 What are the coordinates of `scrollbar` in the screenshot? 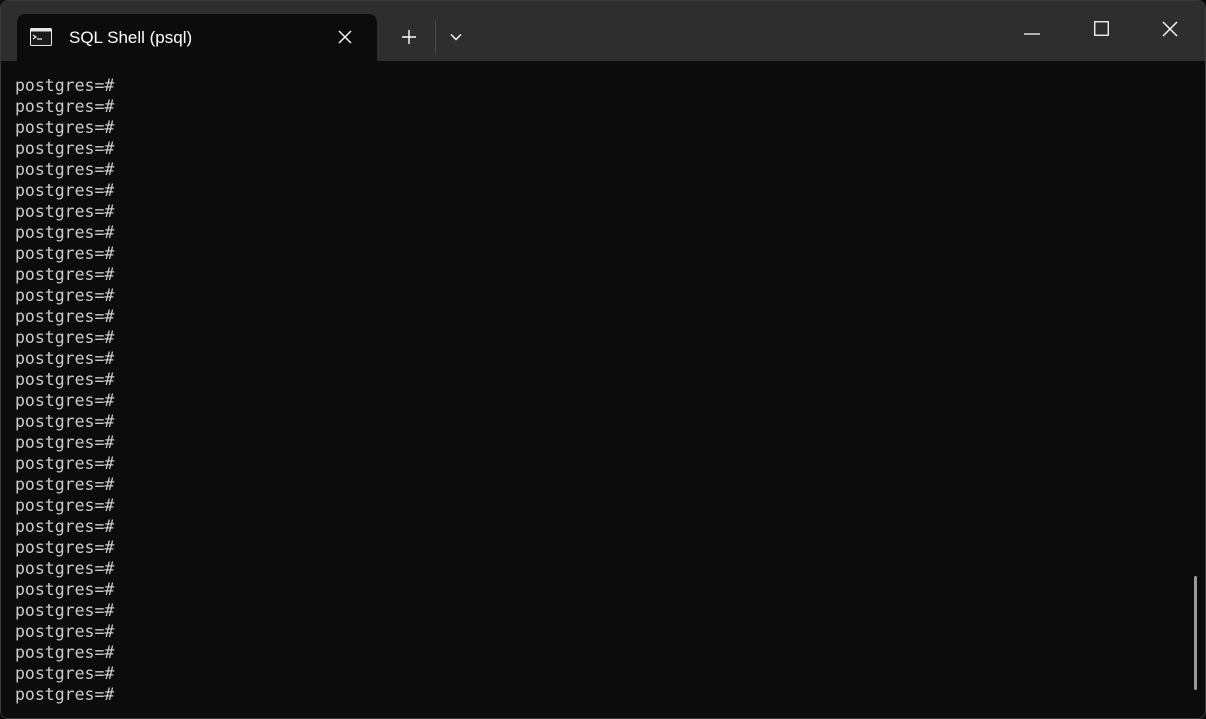 It's located at (1199, 390).